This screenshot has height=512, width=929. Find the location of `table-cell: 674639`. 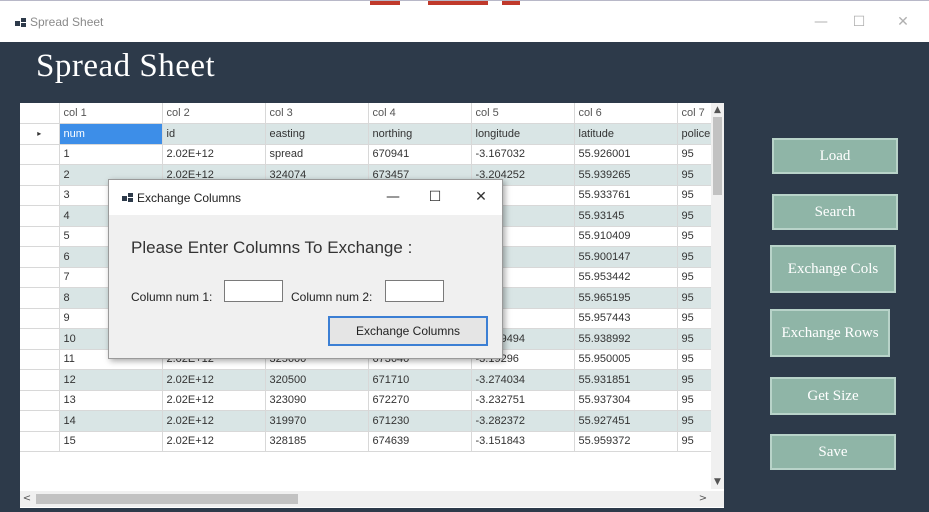

table-cell: 674639 is located at coordinates (420, 441).